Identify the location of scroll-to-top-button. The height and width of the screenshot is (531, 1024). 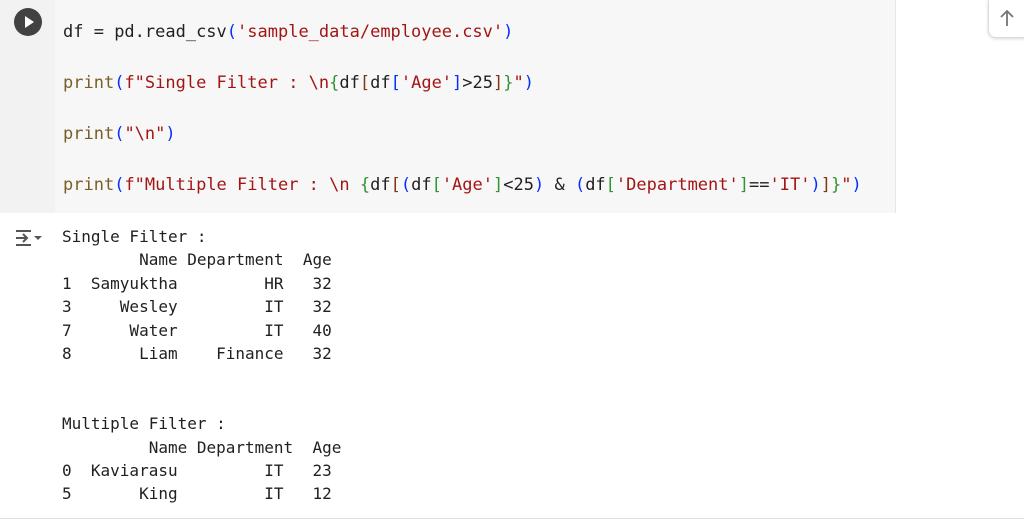
(1006, 19).